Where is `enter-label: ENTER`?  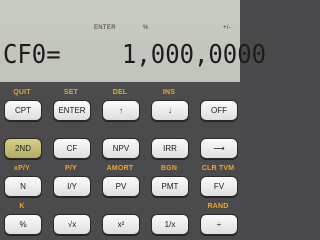
enter-label: ENTER is located at coordinates (72, 110).